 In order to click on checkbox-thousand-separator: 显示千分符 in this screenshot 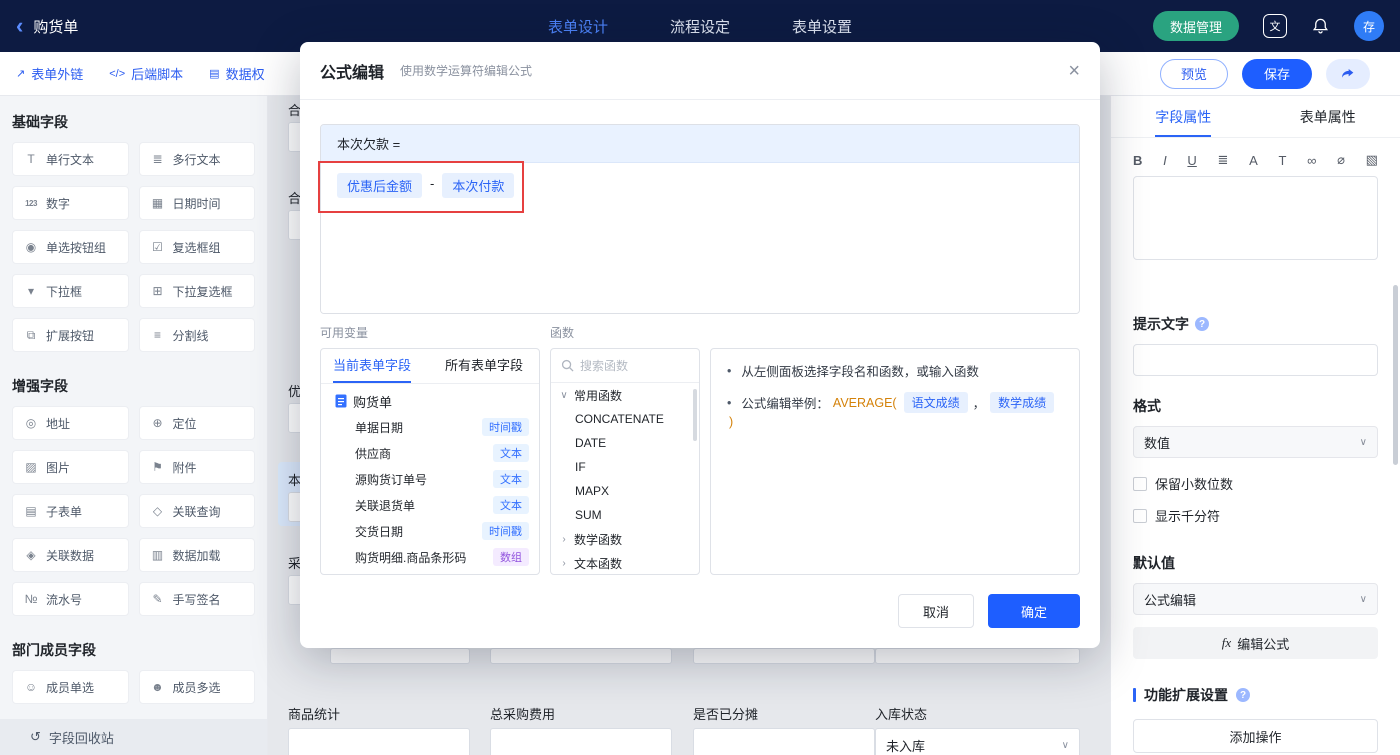, I will do `click(1255, 515)`.